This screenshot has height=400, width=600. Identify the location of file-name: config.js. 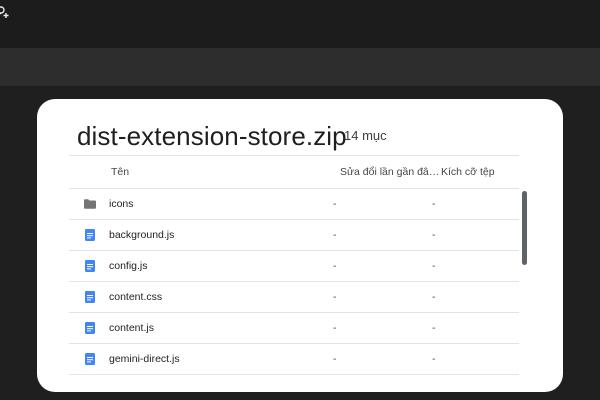
(128, 266).